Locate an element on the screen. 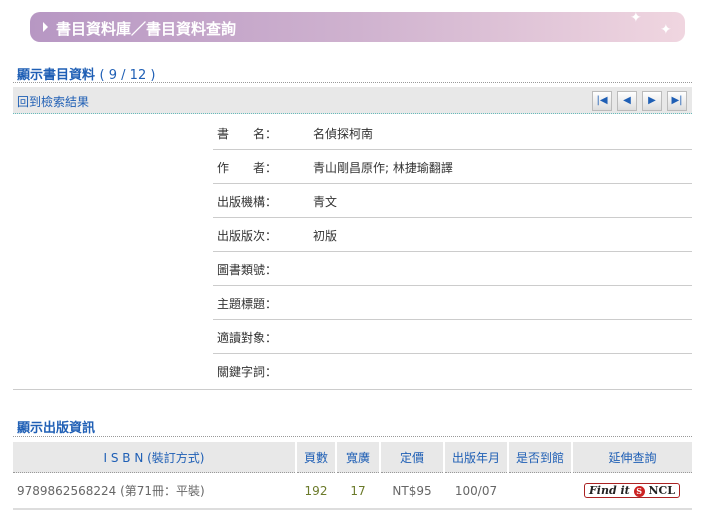 The height and width of the screenshot is (527, 707). field-row: 主題標題： is located at coordinates (452, 303).